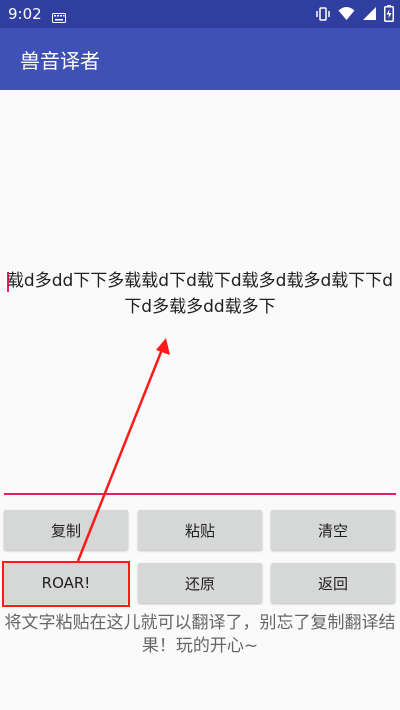 The image size is (400, 710). What do you see at coordinates (66, 583) in the screenshot?
I see `roar-button: ROAR!` at bounding box center [66, 583].